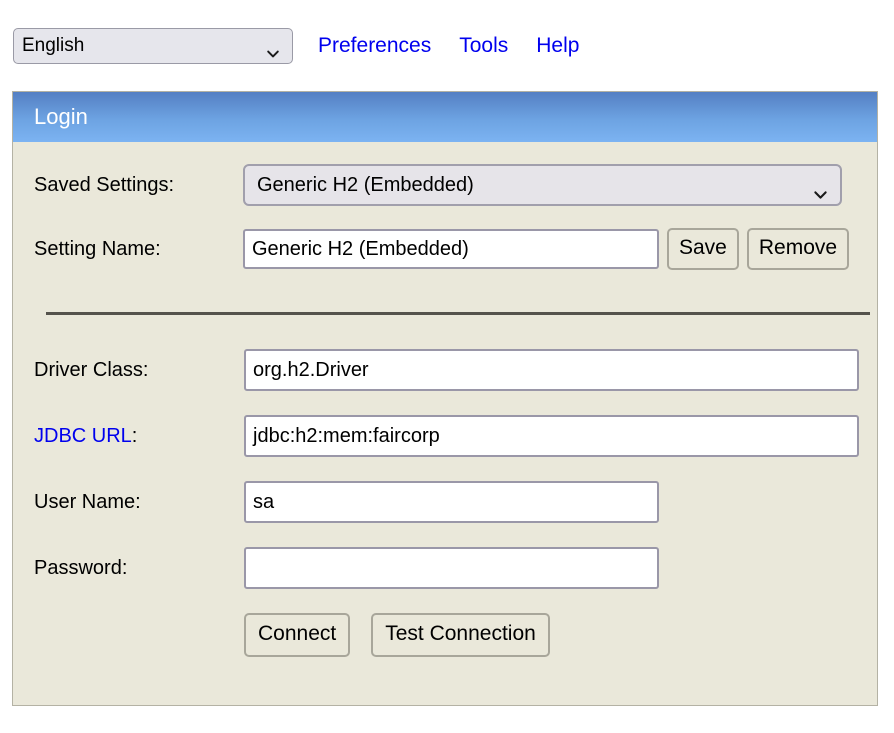 This screenshot has height=733, width=894. I want to click on language-select: English, so click(153, 46).